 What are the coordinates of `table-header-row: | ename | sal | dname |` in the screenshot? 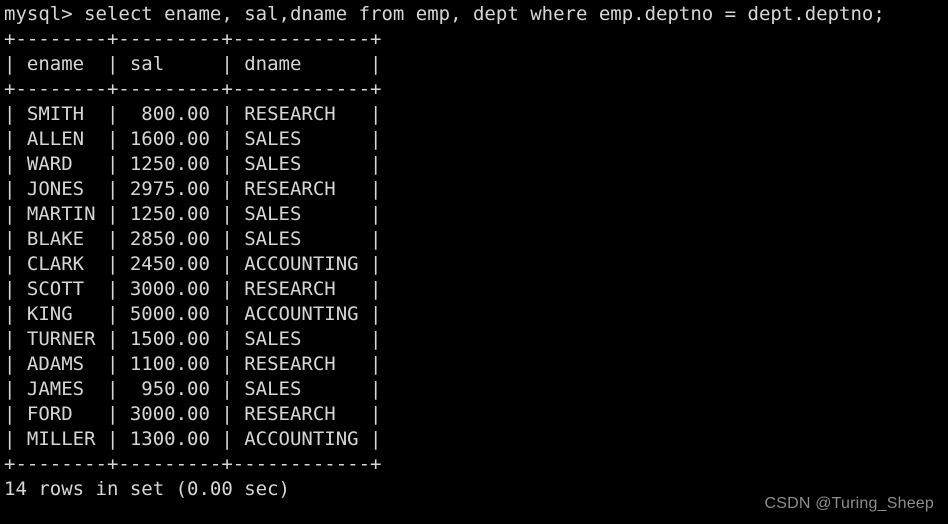 It's located at (193, 64).